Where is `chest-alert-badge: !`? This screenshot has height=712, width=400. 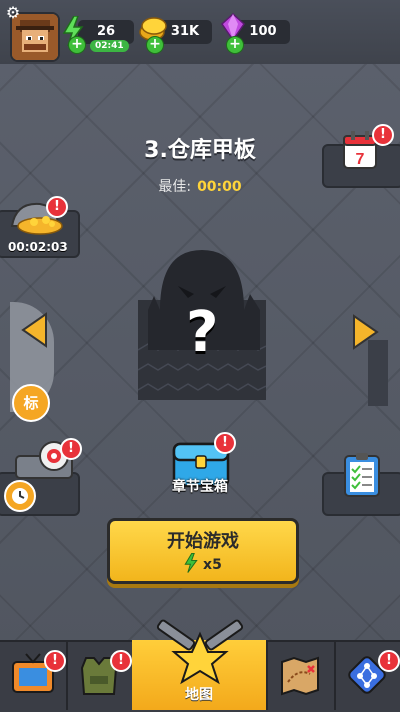
chest-alert-badge: ! is located at coordinates (225, 443).